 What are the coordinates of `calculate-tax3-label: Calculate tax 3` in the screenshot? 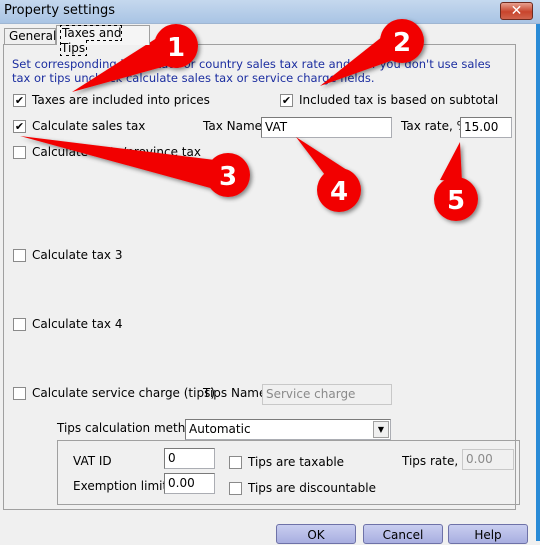 It's located at (77, 255).